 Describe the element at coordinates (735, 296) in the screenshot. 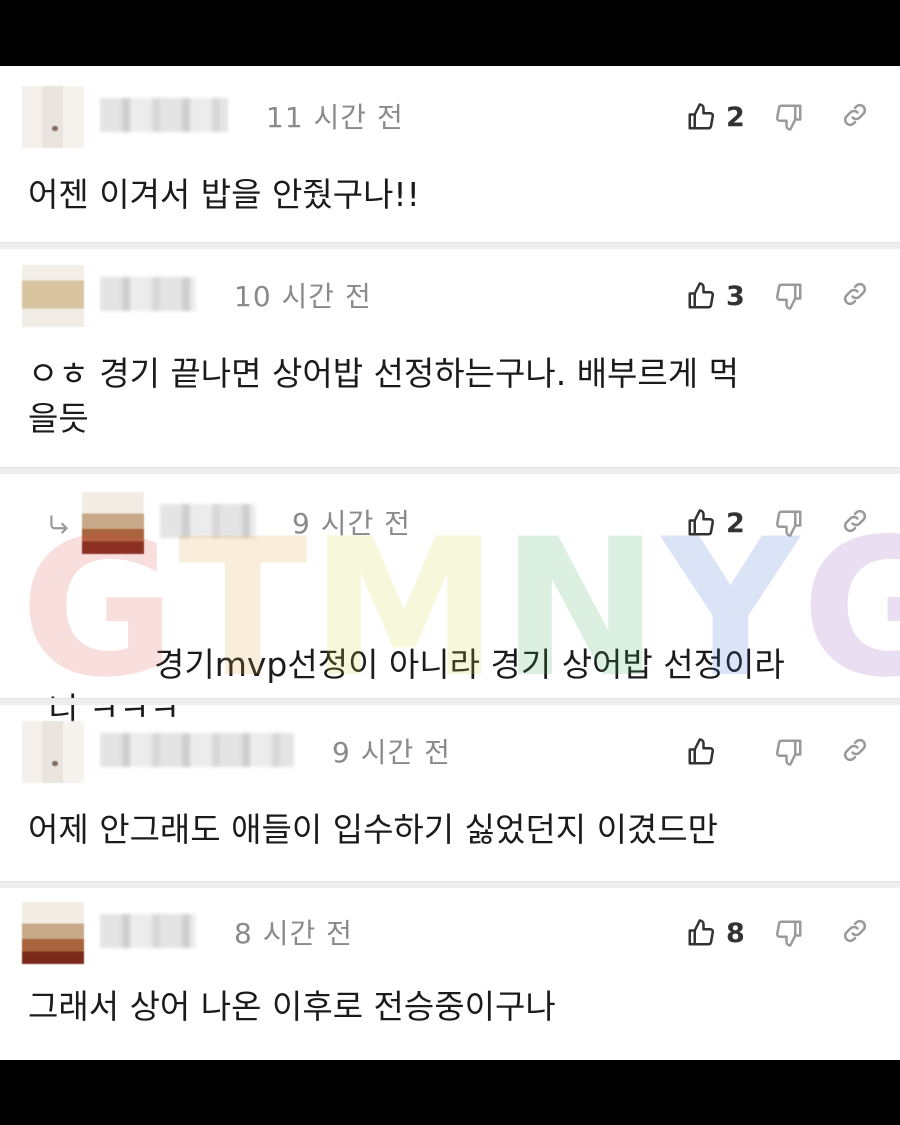

I see `like-count: 3` at that location.